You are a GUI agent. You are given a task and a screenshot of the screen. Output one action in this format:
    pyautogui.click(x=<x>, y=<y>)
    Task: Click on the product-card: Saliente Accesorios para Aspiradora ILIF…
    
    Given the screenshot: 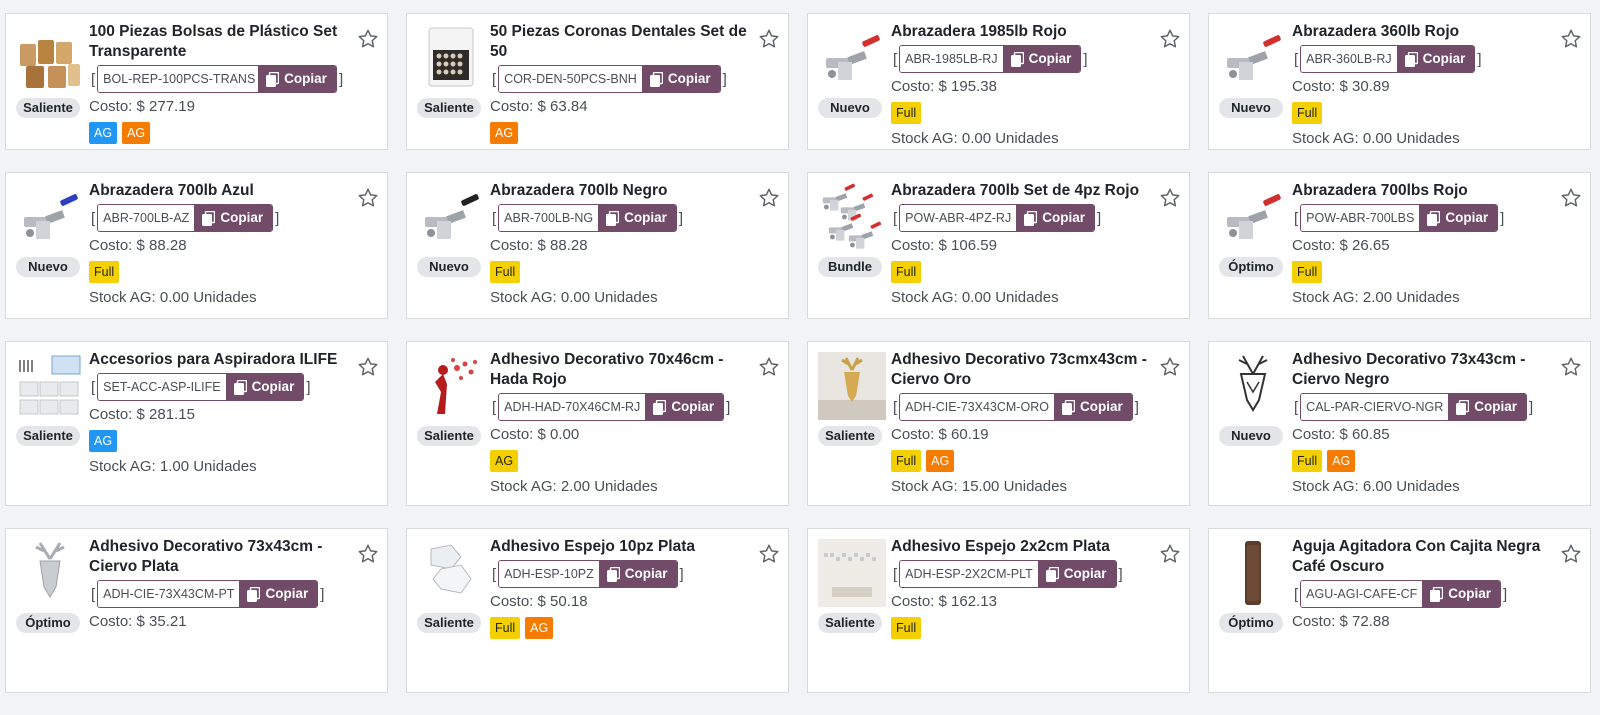 What is the action you would take?
    pyautogui.click(x=196, y=423)
    